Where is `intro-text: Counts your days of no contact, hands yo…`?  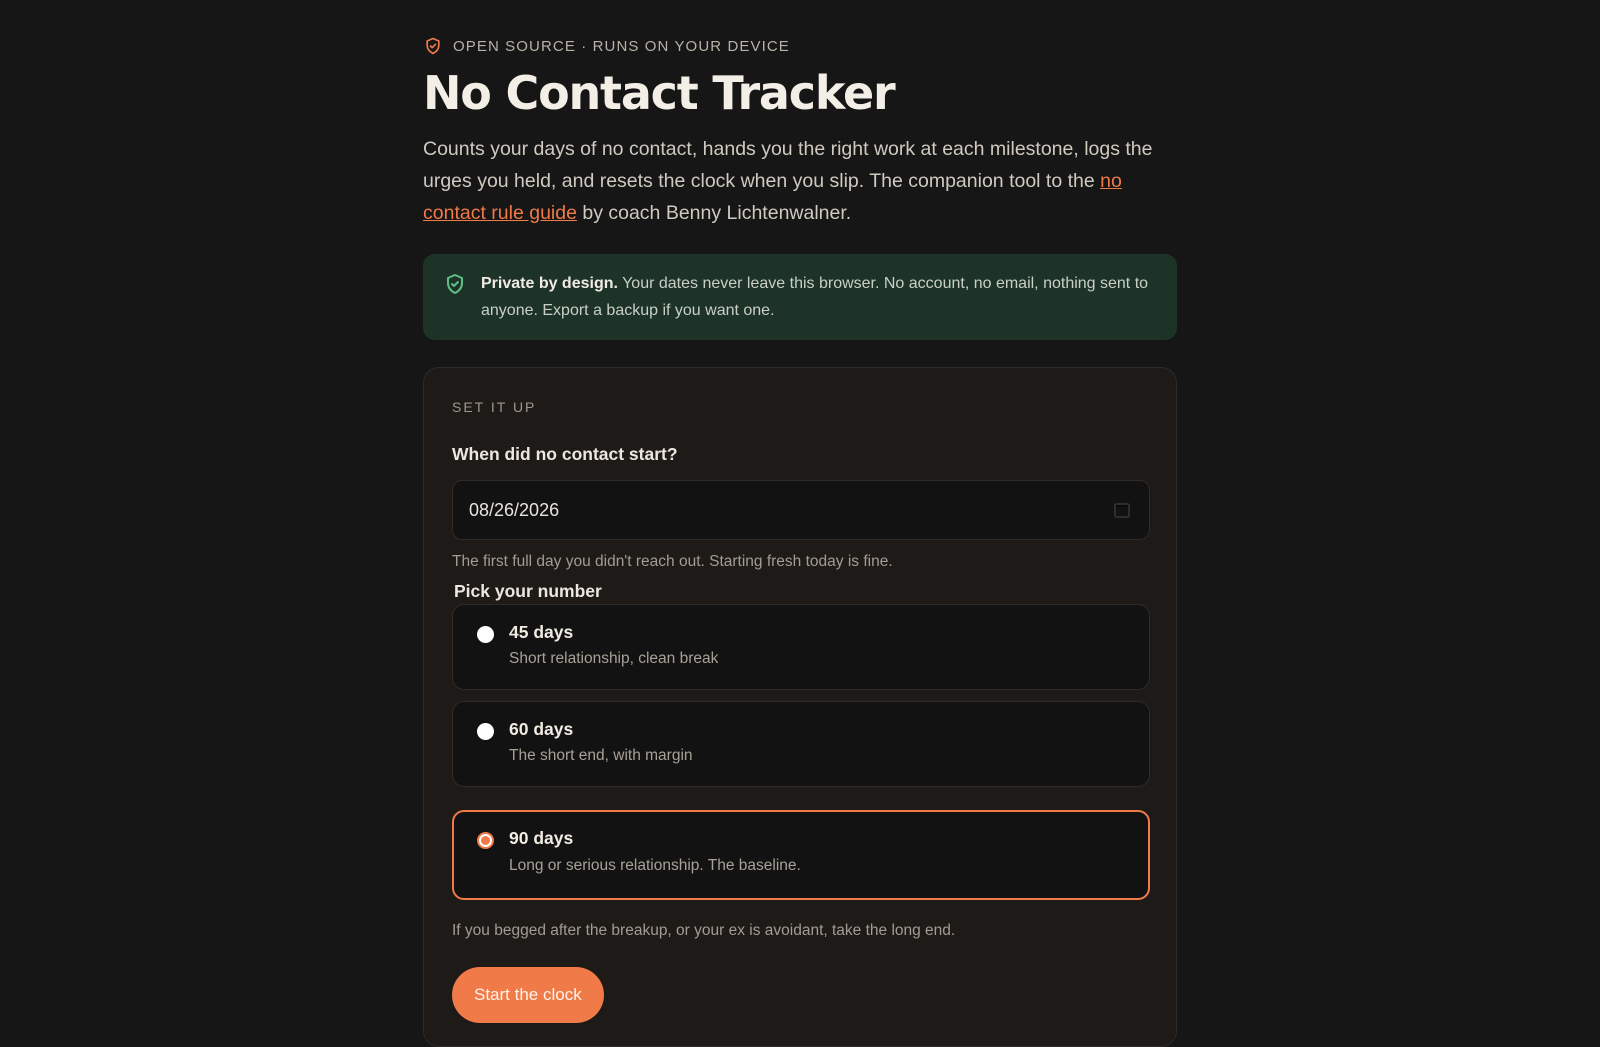
intro-text: Counts your days of no contact, hands yo… is located at coordinates (793, 181).